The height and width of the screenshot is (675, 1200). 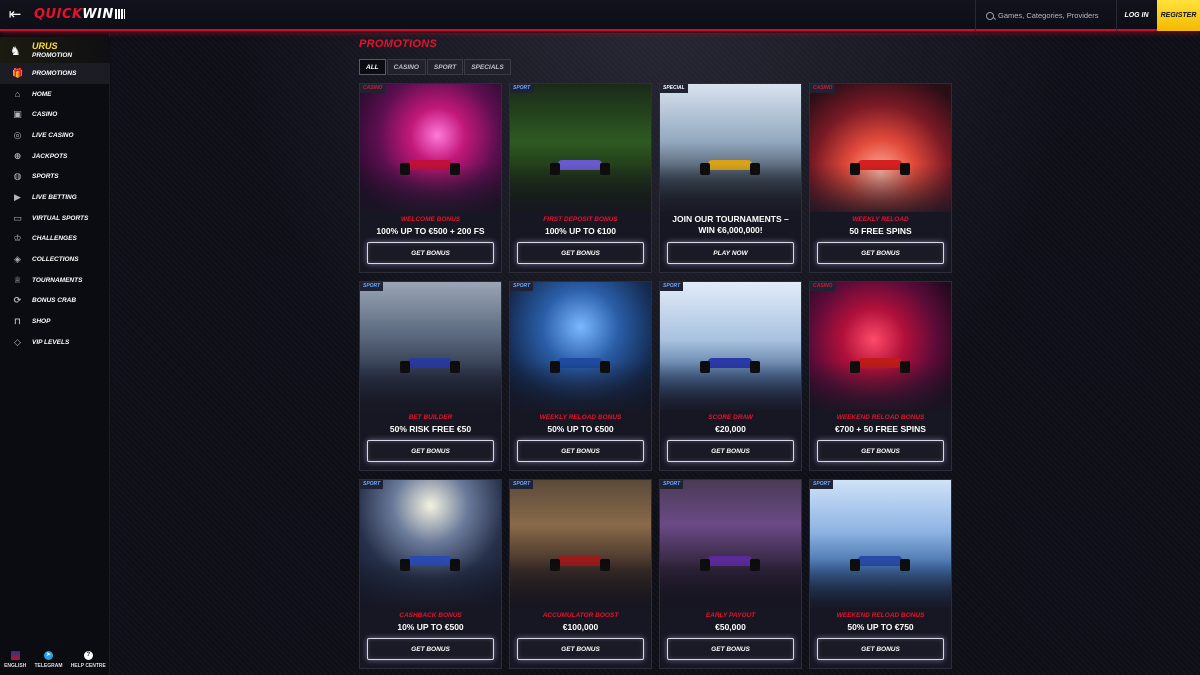 What do you see at coordinates (1136, 15) in the screenshot?
I see `login-button: LOG IN` at bounding box center [1136, 15].